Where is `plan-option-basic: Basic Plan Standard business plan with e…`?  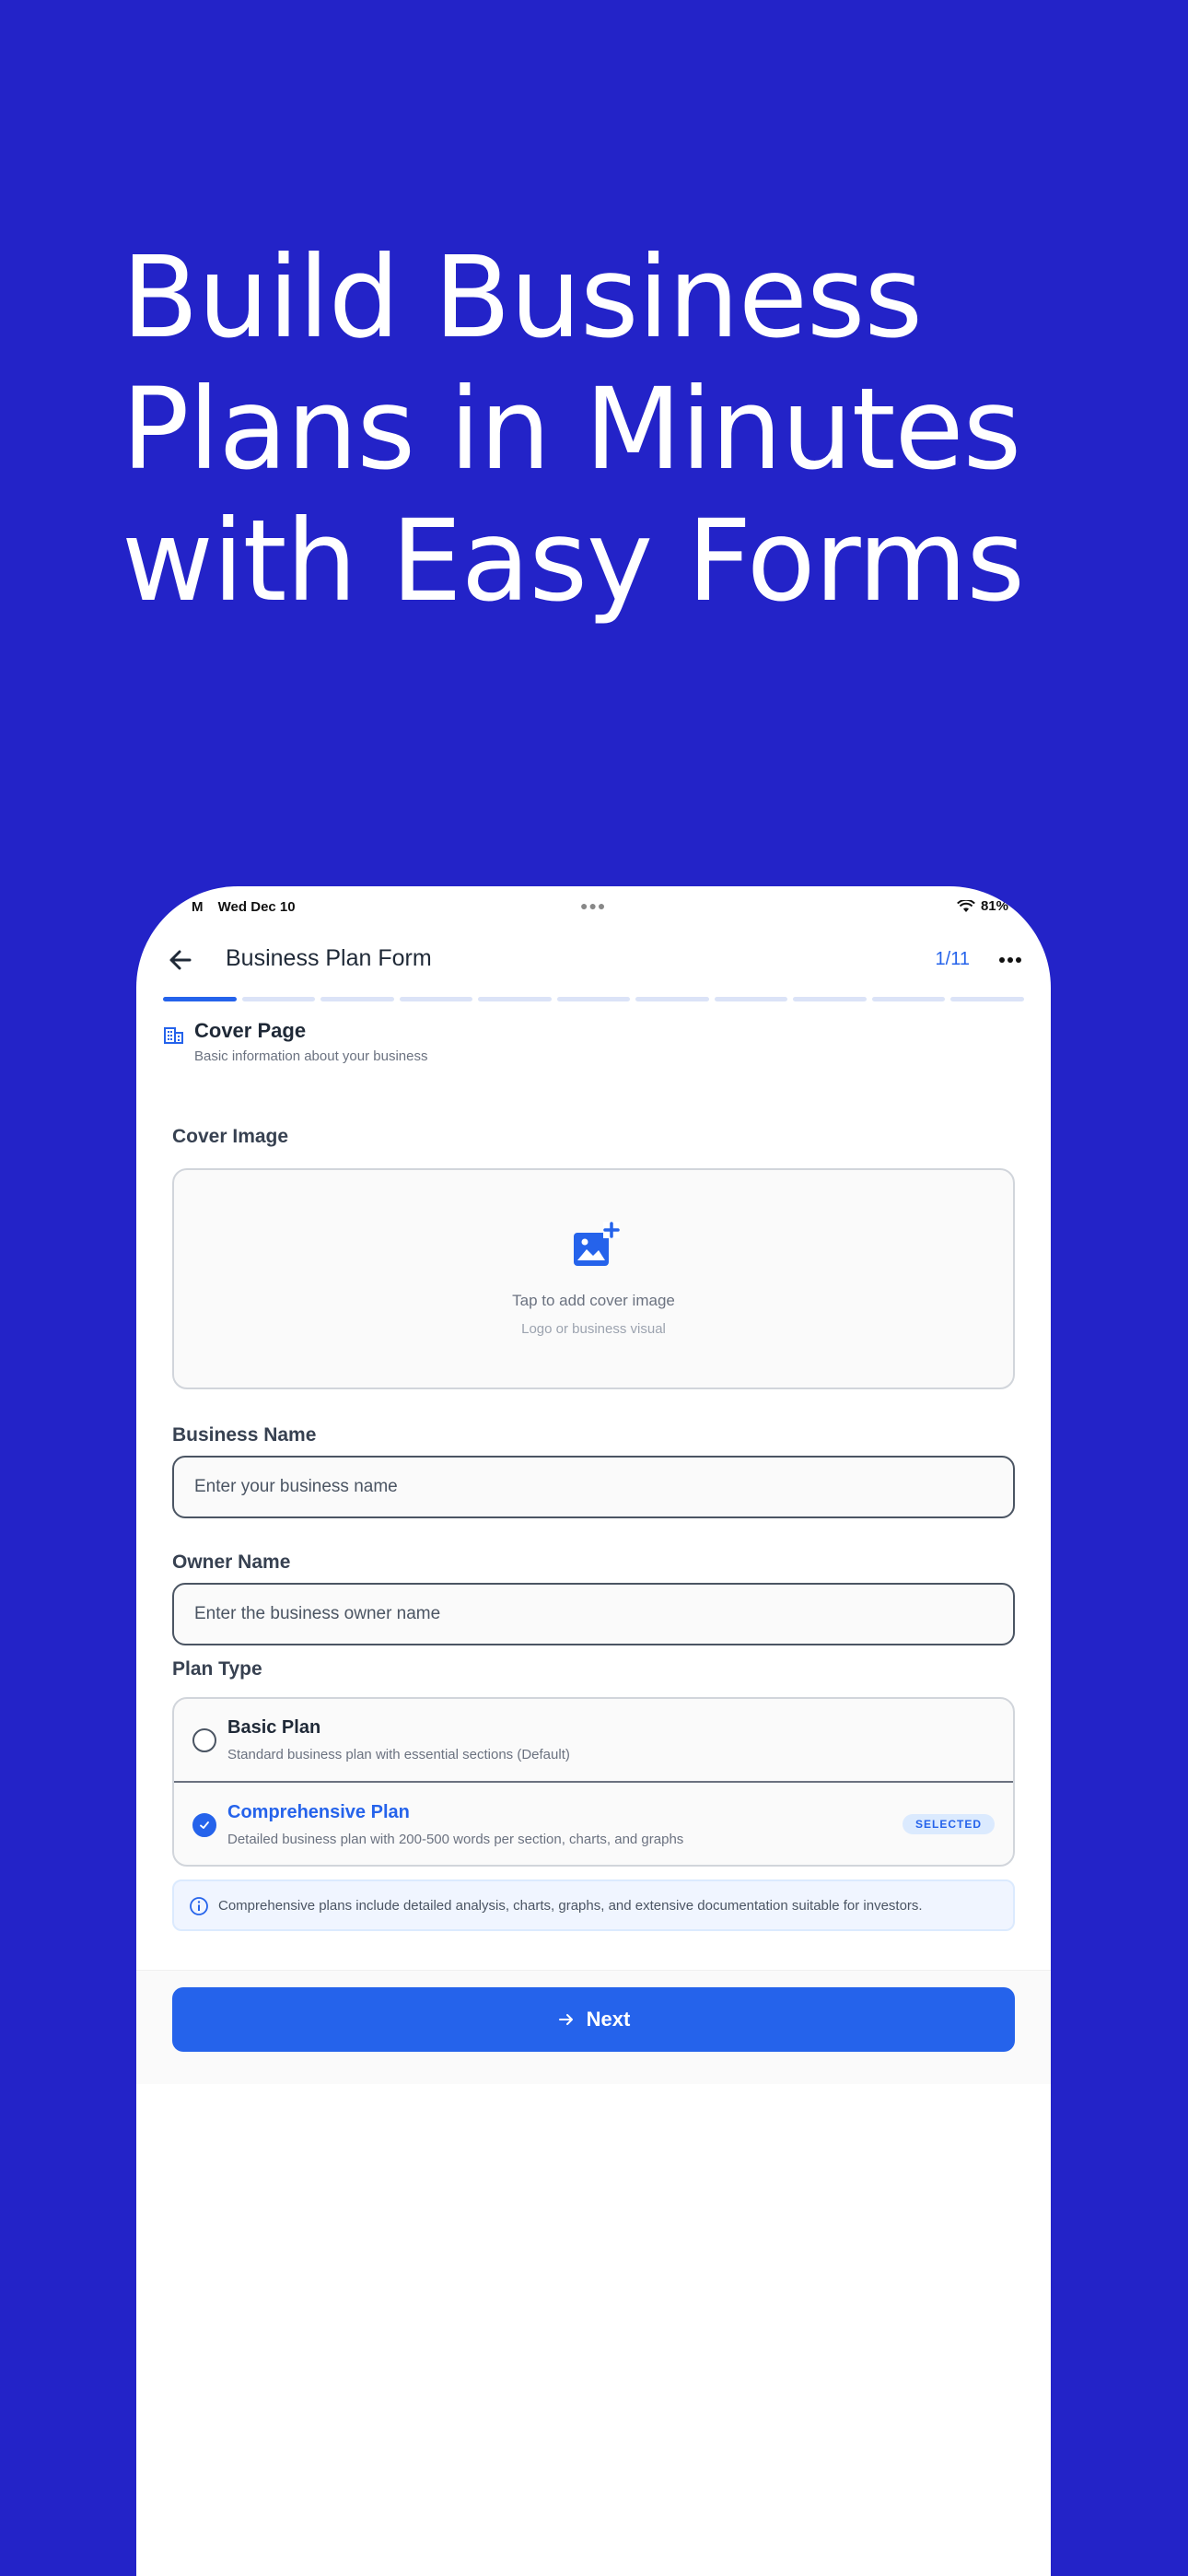
plan-option-basic: Basic Plan Standard business plan with e… is located at coordinates (593, 1741).